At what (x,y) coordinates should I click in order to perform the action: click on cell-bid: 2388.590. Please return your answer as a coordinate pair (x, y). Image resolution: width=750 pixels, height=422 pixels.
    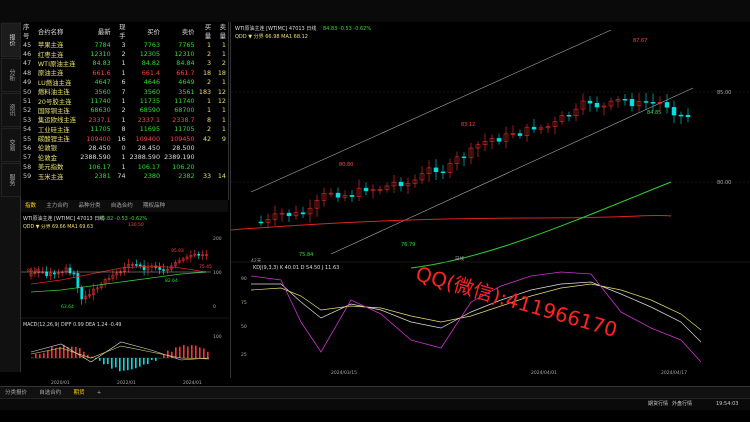
    Looking at the image, I should click on (145, 157).